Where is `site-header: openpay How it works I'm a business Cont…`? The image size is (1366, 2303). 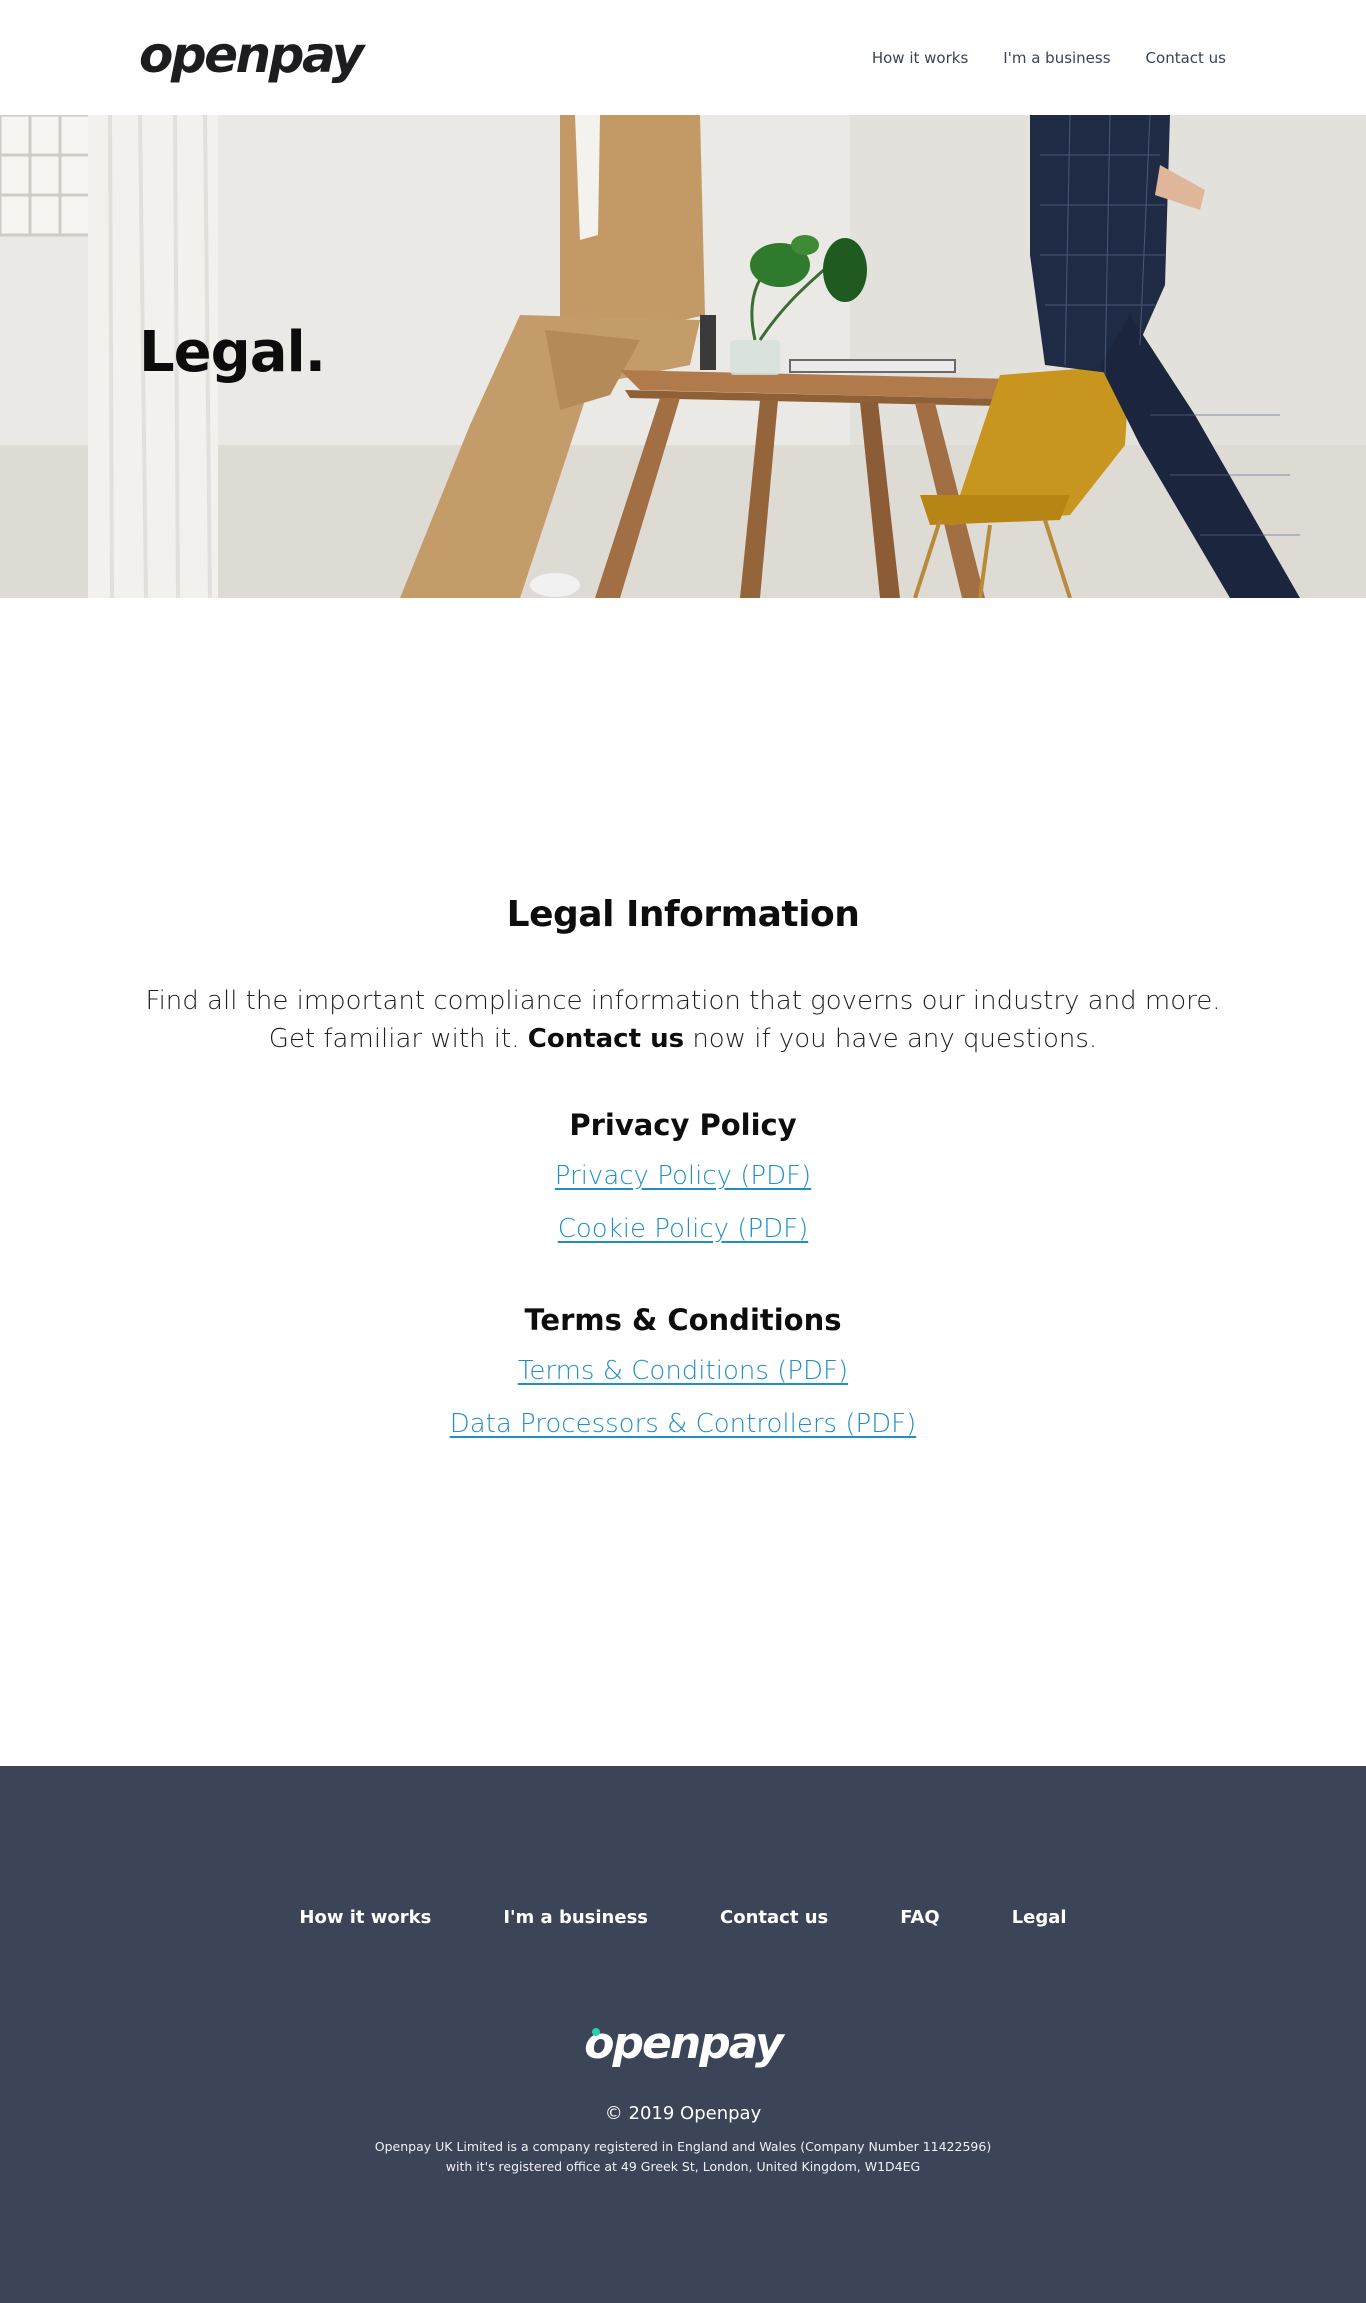
site-header: openpay How it works I'm a business Cont… is located at coordinates (683, 57).